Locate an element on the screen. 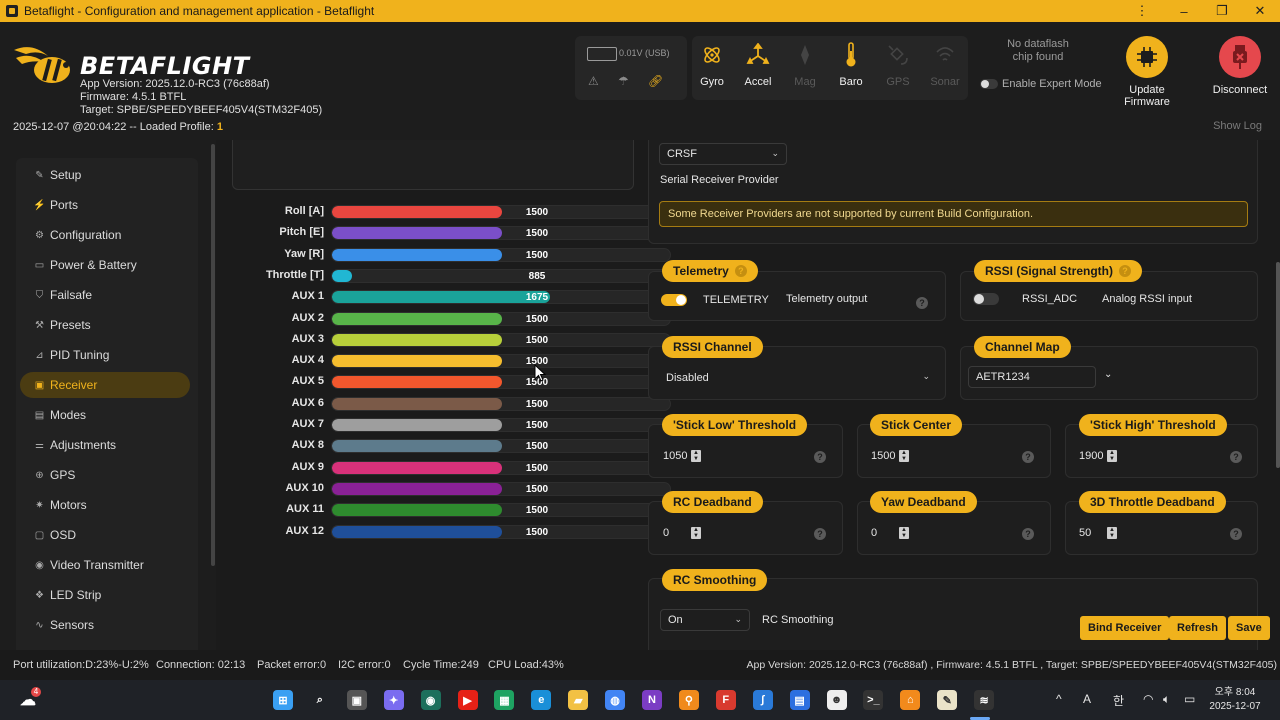 This screenshot has width=1280, height=720. sidebar-item-ports: ⚡ Ports is located at coordinates (105, 205).